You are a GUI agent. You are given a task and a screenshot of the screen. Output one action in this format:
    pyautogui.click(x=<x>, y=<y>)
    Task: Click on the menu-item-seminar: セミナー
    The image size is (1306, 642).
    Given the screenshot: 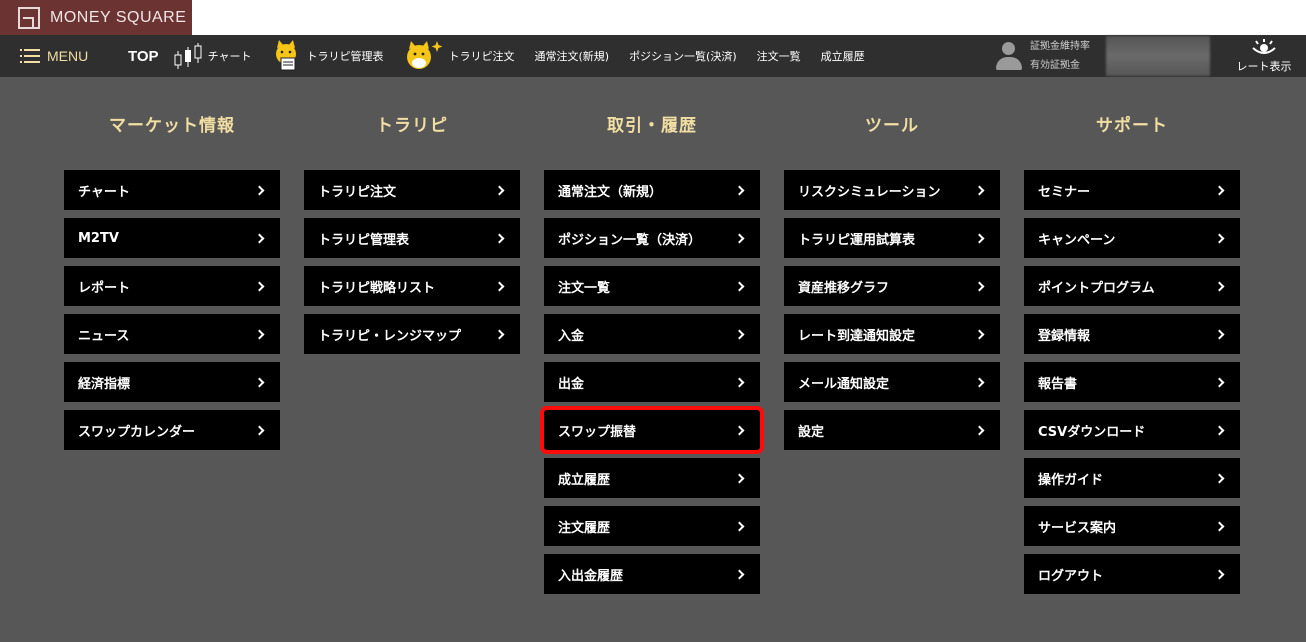 What is the action you would take?
    pyautogui.click(x=1132, y=190)
    